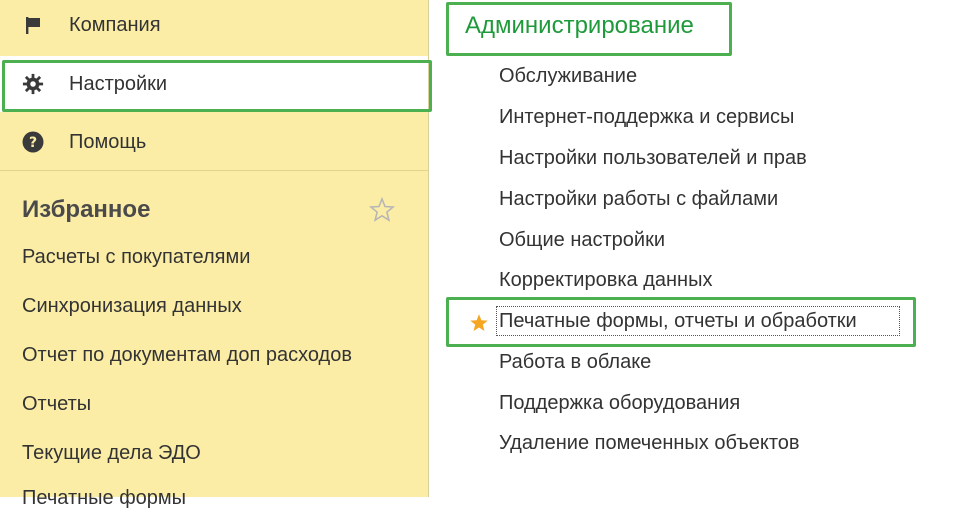 The height and width of the screenshot is (510, 974). What do you see at coordinates (132, 306) in the screenshot?
I see `favorite-item: Синхронизация данных` at bounding box center [132, 306].